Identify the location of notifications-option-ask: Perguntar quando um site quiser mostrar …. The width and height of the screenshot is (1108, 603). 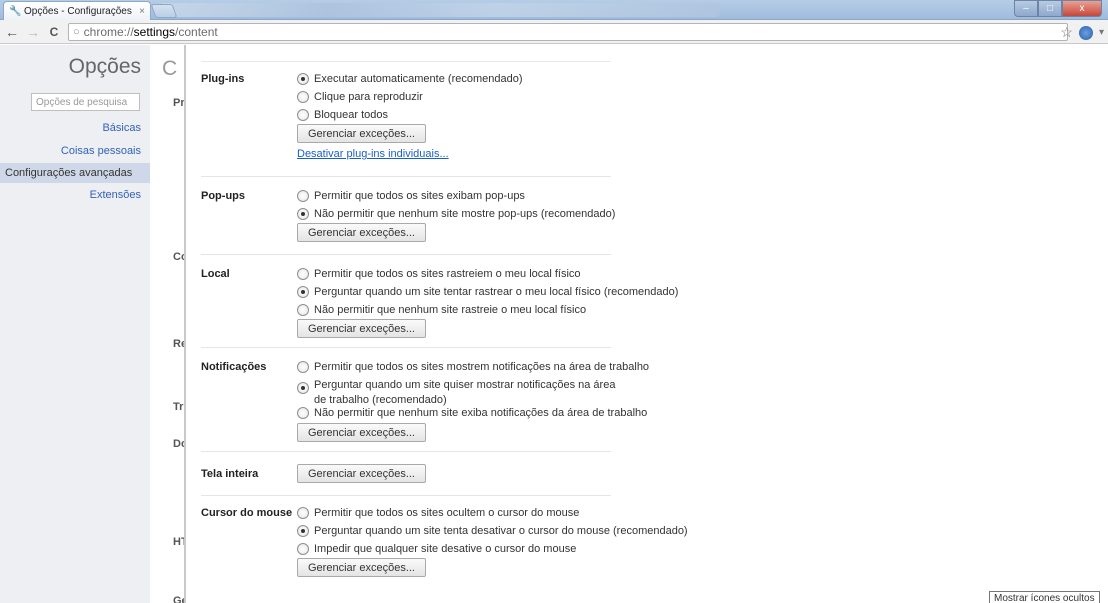
(457, 393).